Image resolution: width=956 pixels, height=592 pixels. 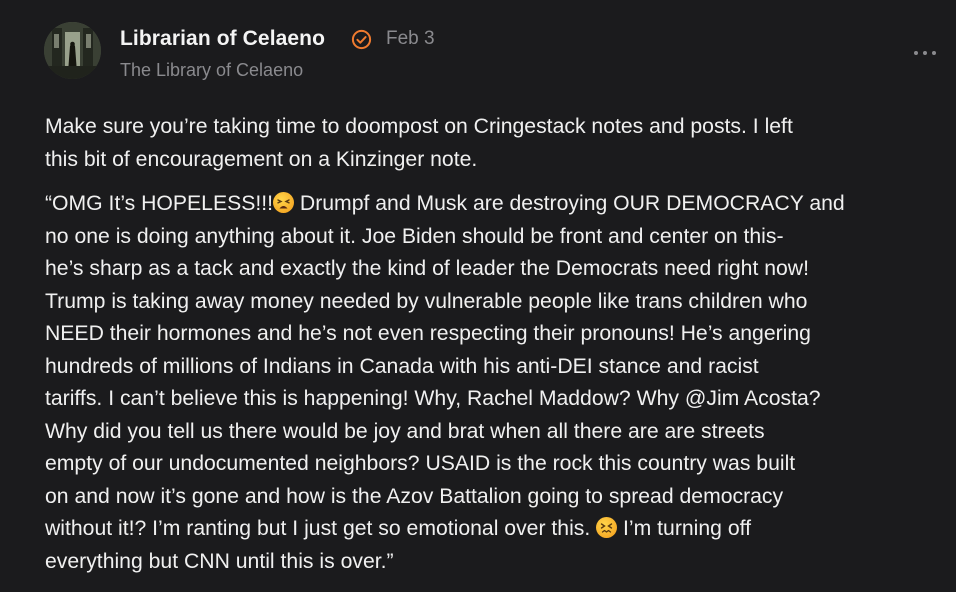 I want to click on body-line: everything but CNN until this is over.”, so click(x=219, y=561).